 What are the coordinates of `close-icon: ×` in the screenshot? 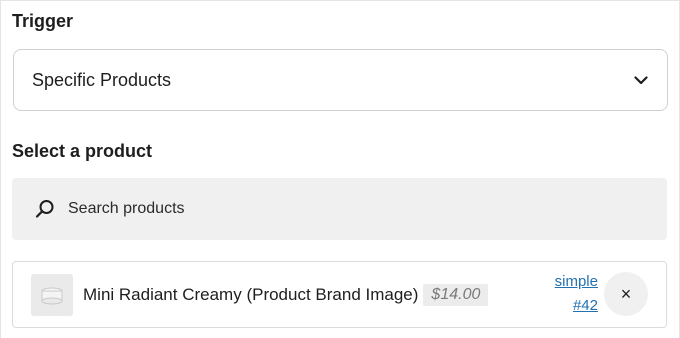 It's located at (626, 293).